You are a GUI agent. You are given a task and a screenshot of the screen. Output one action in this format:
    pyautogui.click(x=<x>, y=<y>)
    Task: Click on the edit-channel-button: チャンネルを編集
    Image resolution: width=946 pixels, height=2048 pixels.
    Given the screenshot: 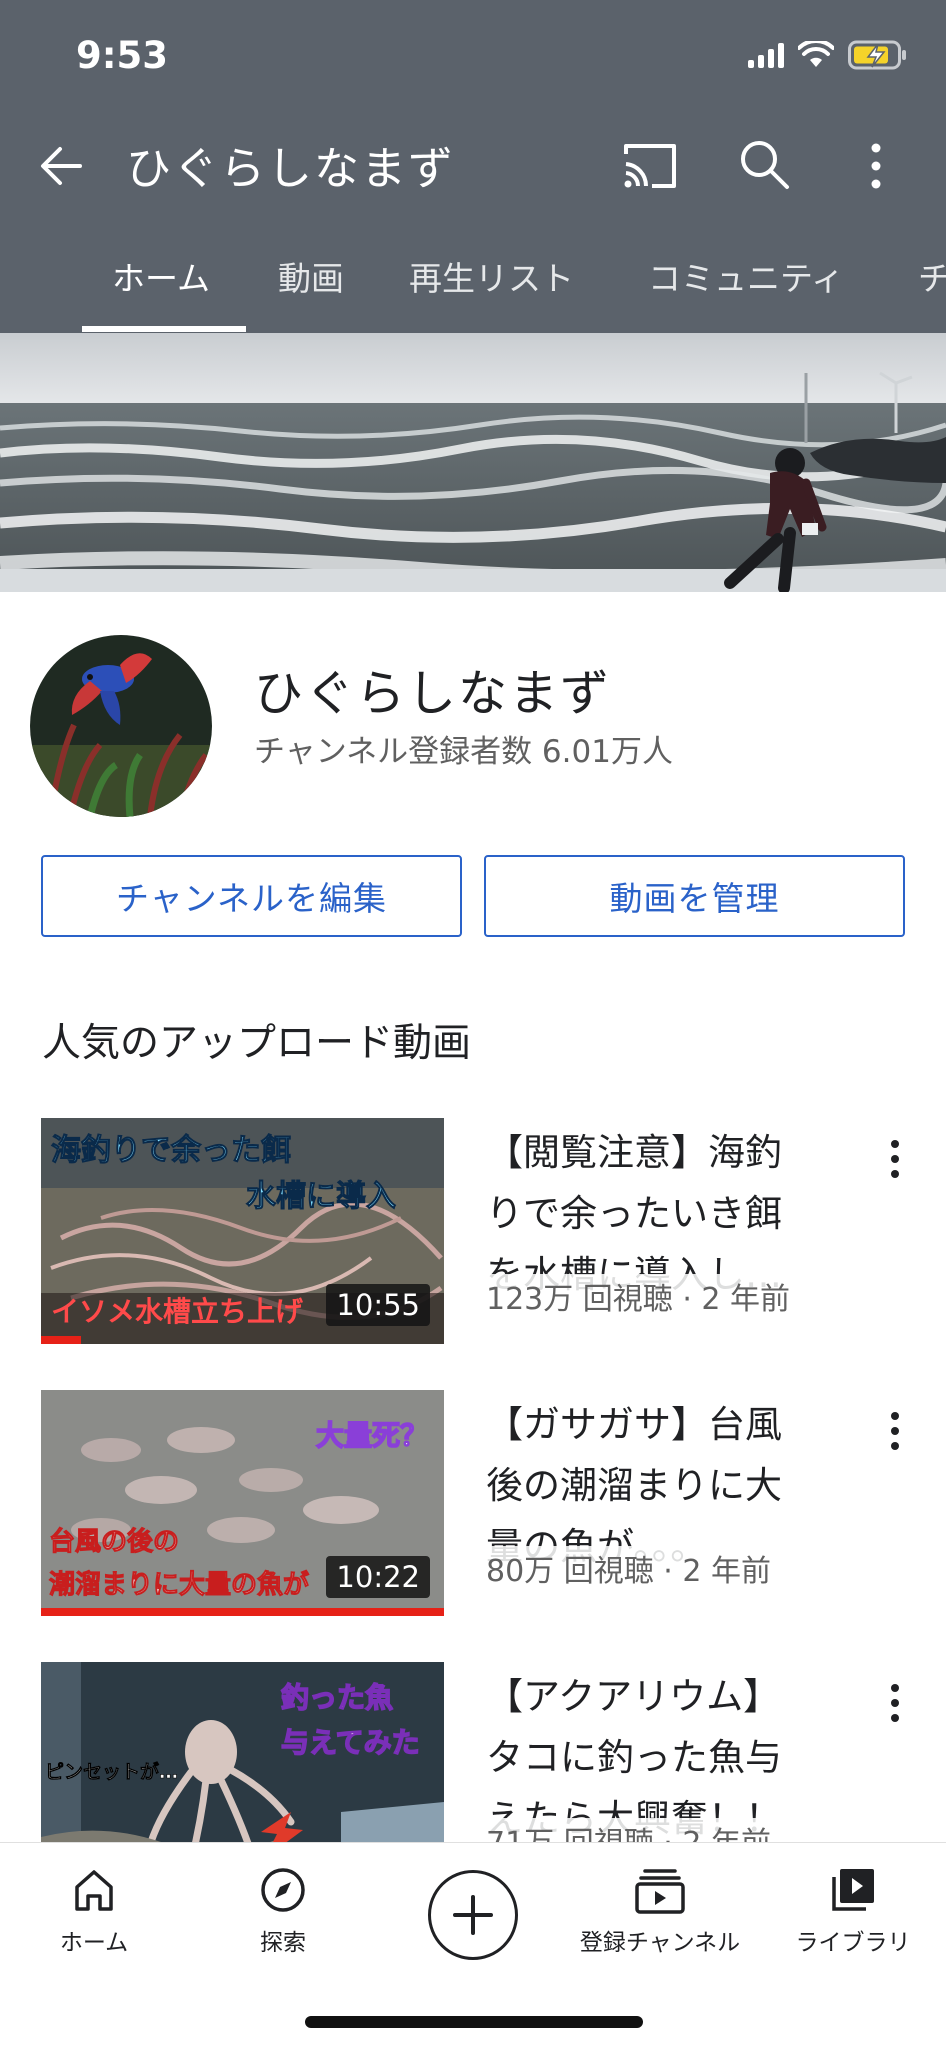 What is the action you would take?
    pyautogui.click(x=251, y=896)
    